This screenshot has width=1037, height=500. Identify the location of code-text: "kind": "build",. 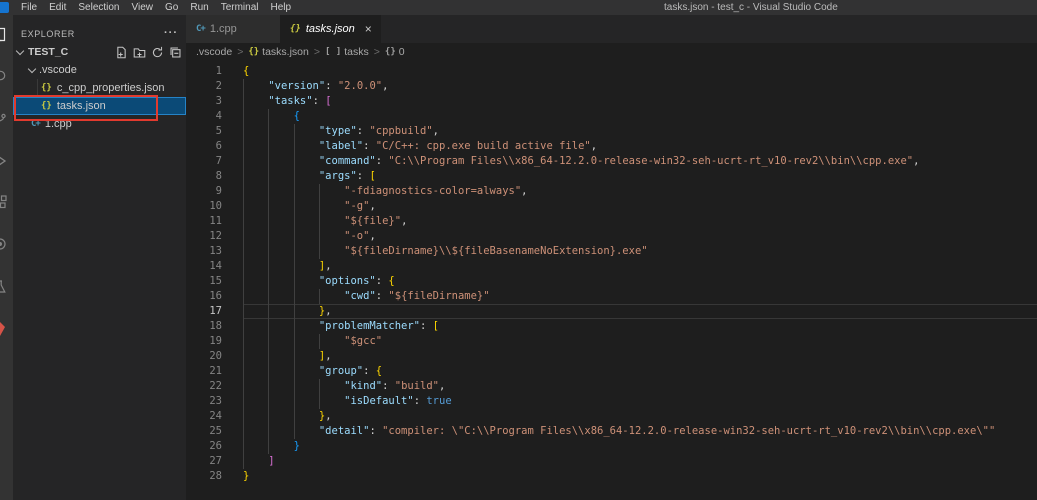
(640, 386).